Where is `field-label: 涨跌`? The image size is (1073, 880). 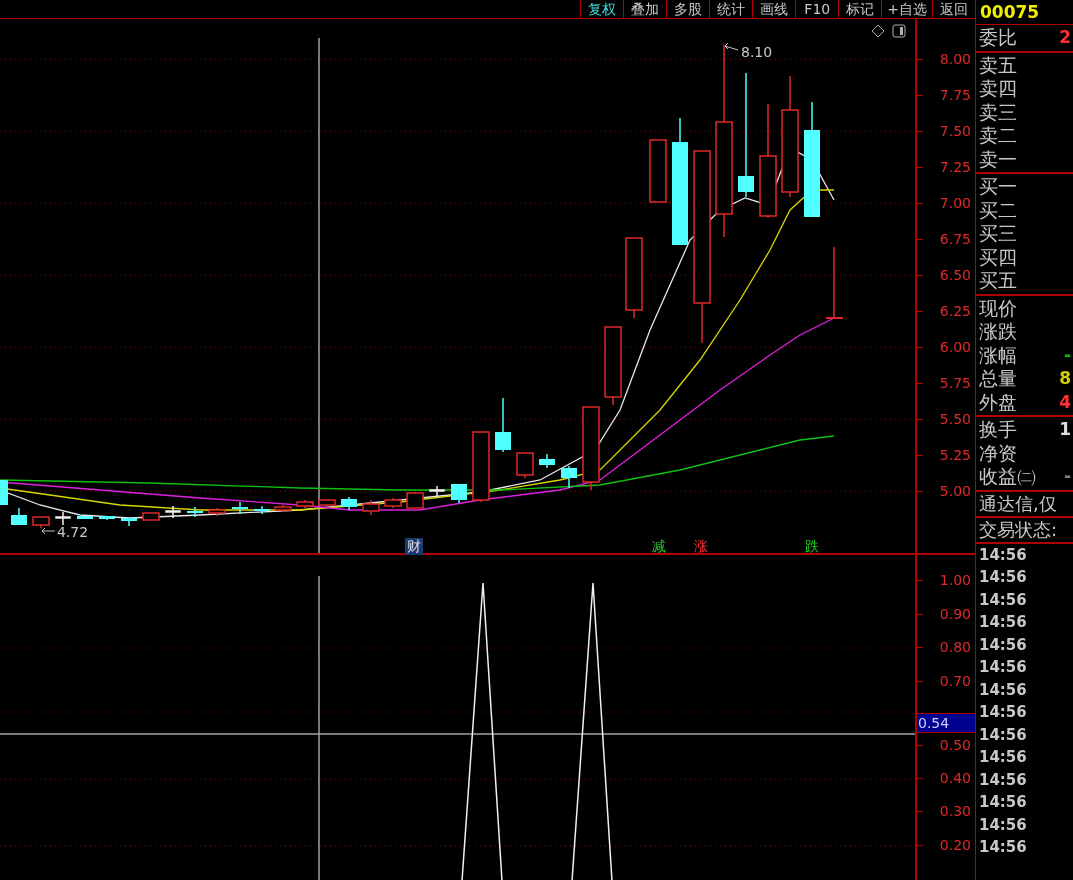 field-label: 涨跌 is located at coordinates (998, 332).